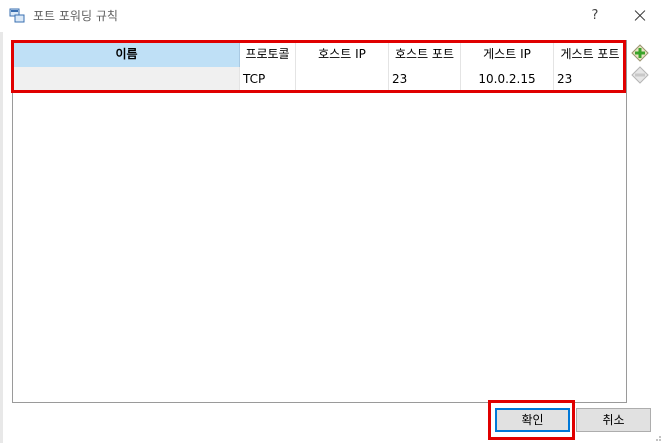  I want to click on cell-guest-ip: 10.0.2.15, so click(507, 79).